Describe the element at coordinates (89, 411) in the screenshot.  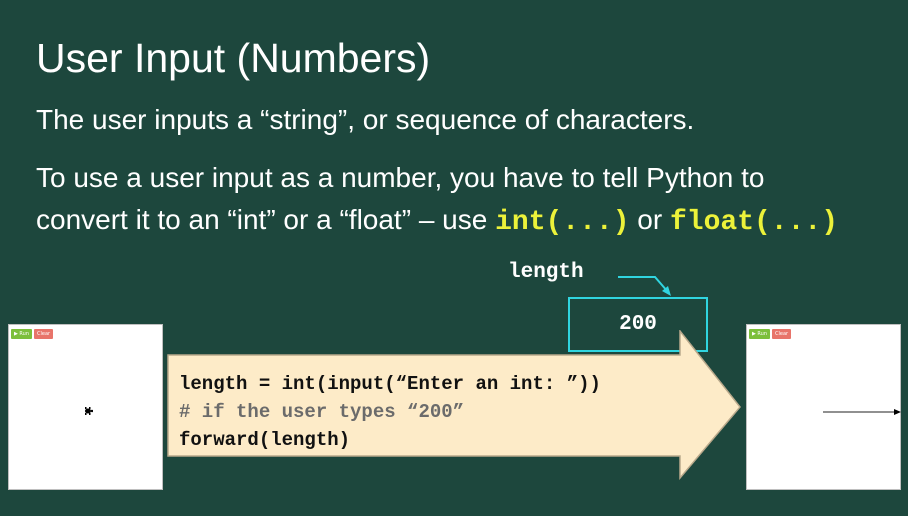
I see `turtle-icon` at that location.